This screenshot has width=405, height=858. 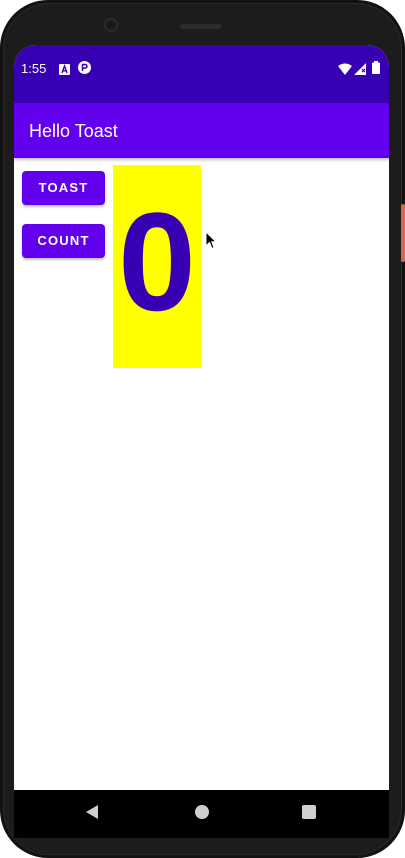 I want to click on home-icon, so click(x=202, y=814).